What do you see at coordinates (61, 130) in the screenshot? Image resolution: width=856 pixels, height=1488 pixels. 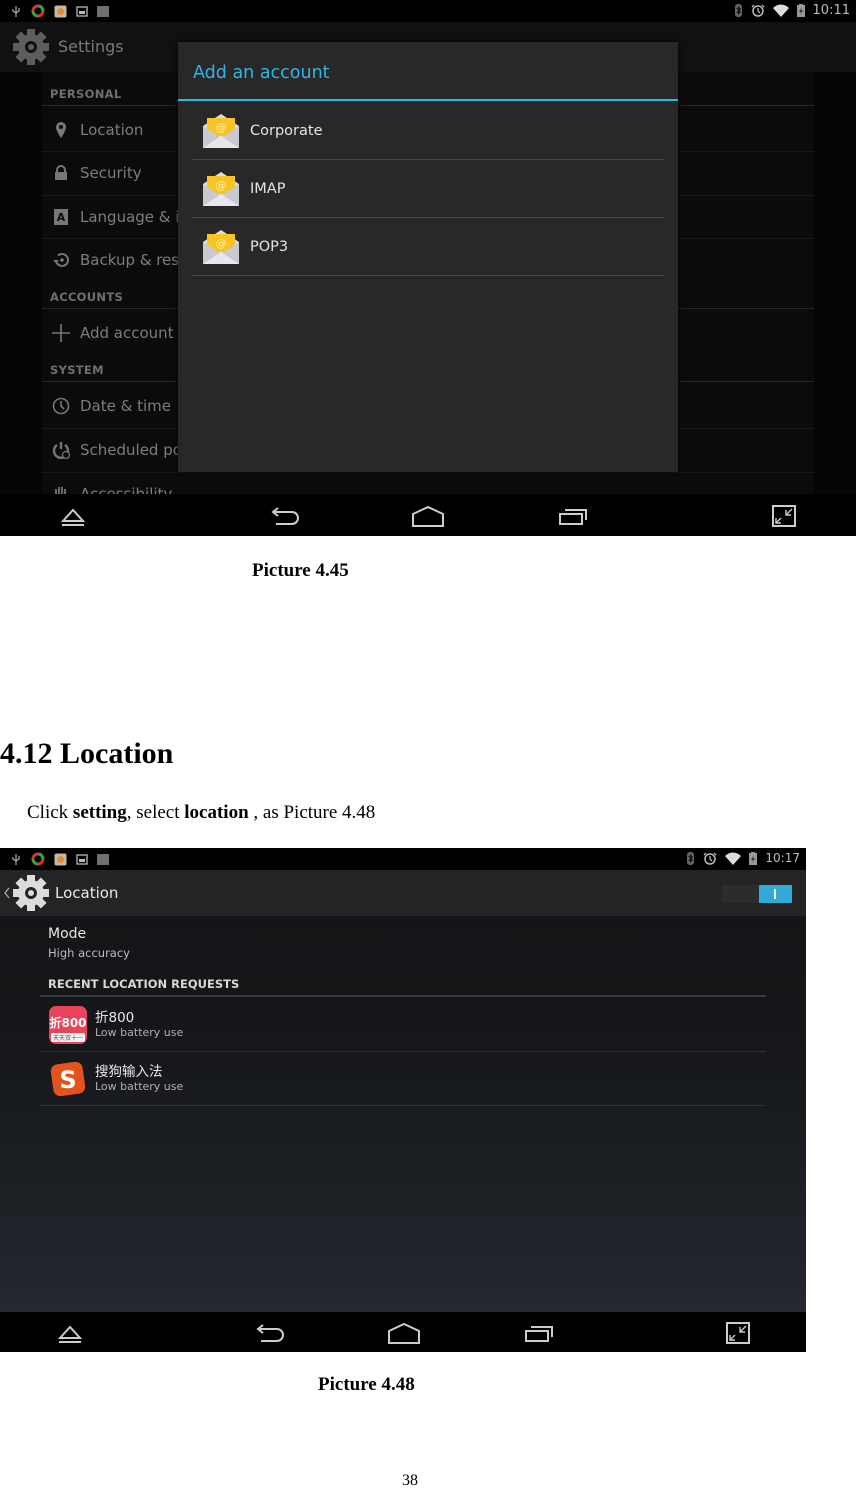 I see `location-pin-icon` at bounding box center [61, 130].